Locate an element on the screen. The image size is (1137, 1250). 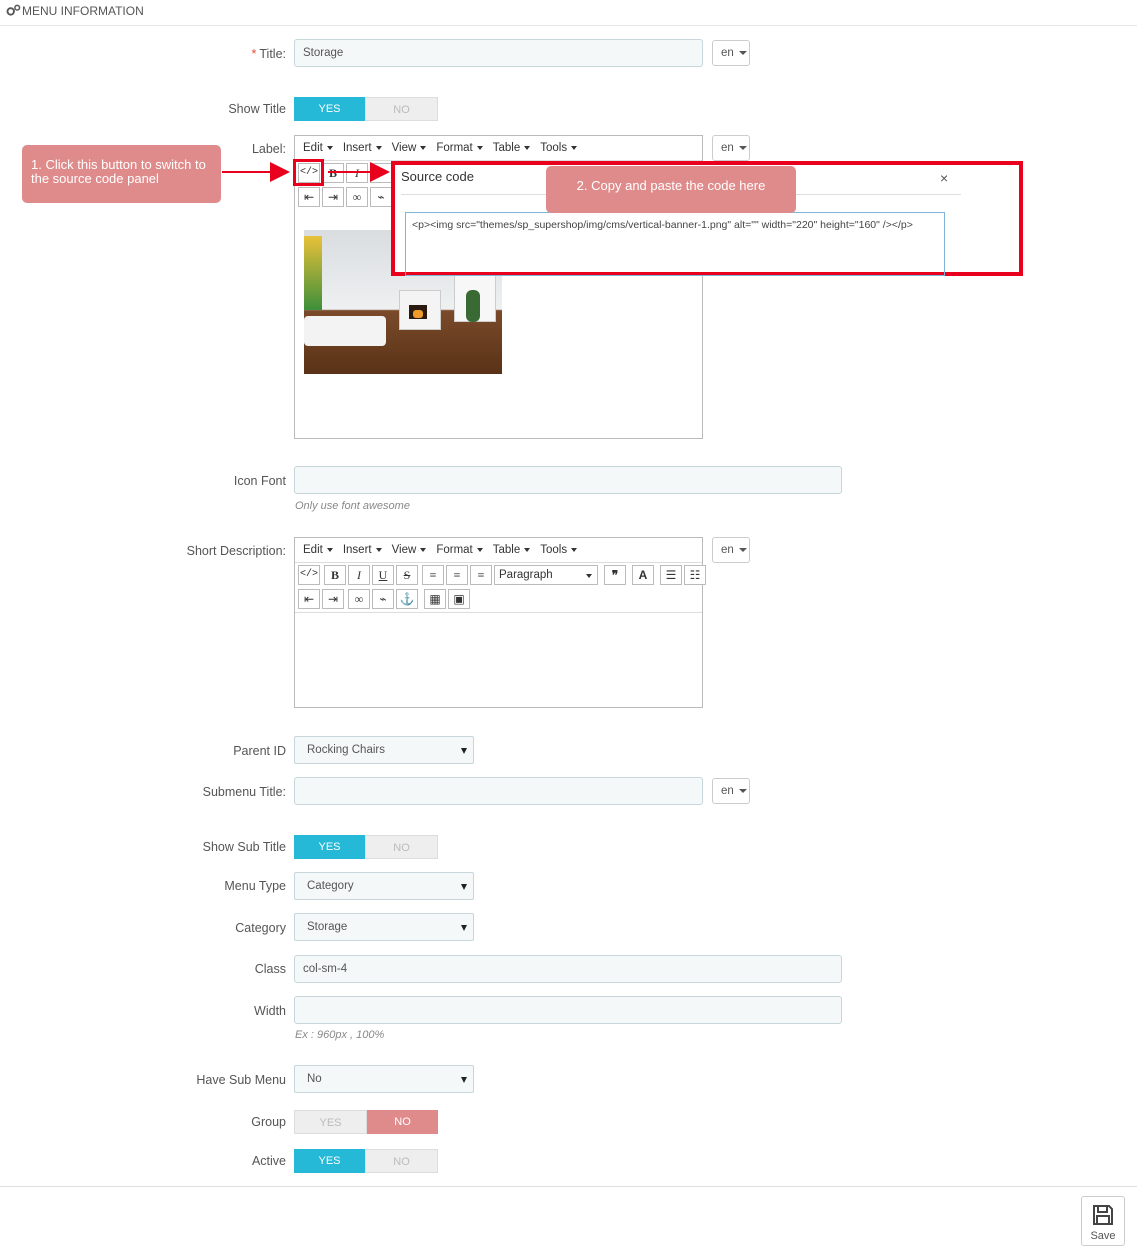
group-no: NO is located at coordinates (402, 1122).